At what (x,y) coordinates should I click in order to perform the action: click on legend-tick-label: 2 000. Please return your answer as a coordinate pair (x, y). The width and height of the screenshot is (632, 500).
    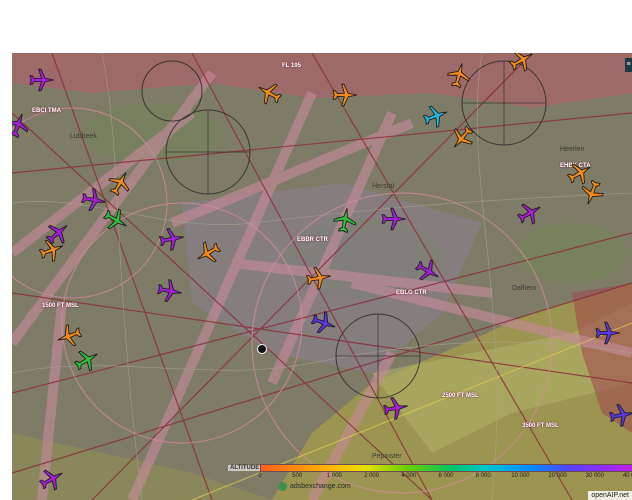
    Looking at the image, I should click on (372, 476).